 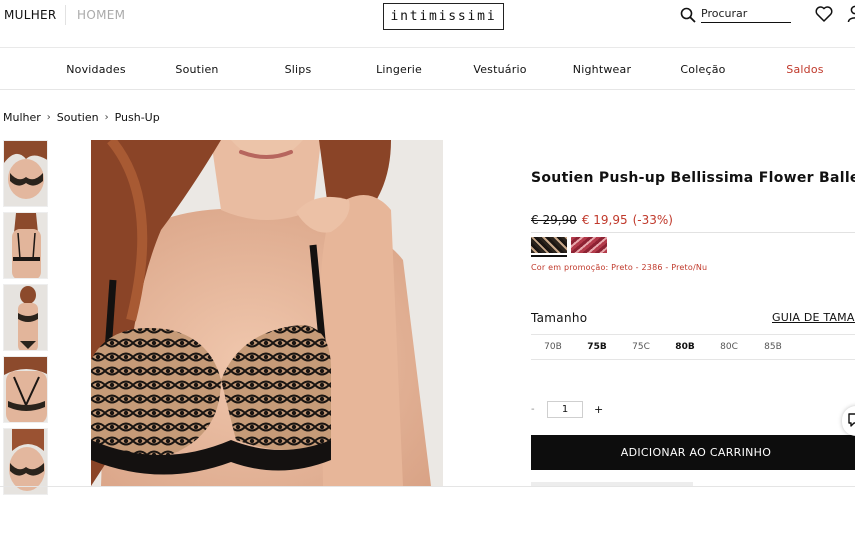 I want to click on promo-color-note: Cor em promoção: Preto - 2386 - Preto/Nu, so click(x=619, y=267).